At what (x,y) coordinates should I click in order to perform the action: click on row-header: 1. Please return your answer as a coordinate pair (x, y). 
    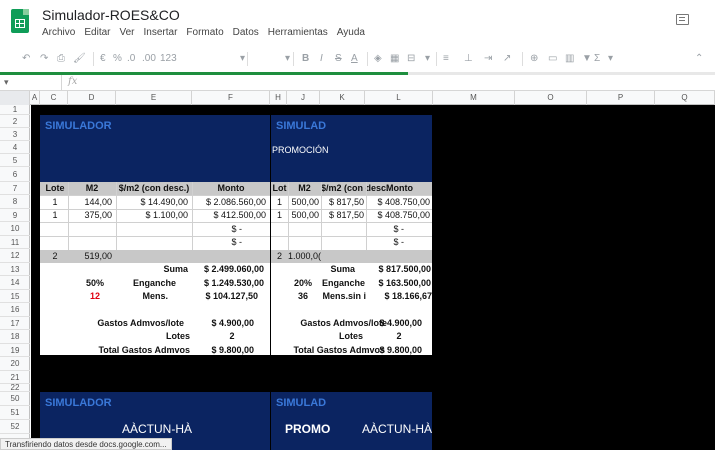
    Looking at the image, I should click on (15, 110).